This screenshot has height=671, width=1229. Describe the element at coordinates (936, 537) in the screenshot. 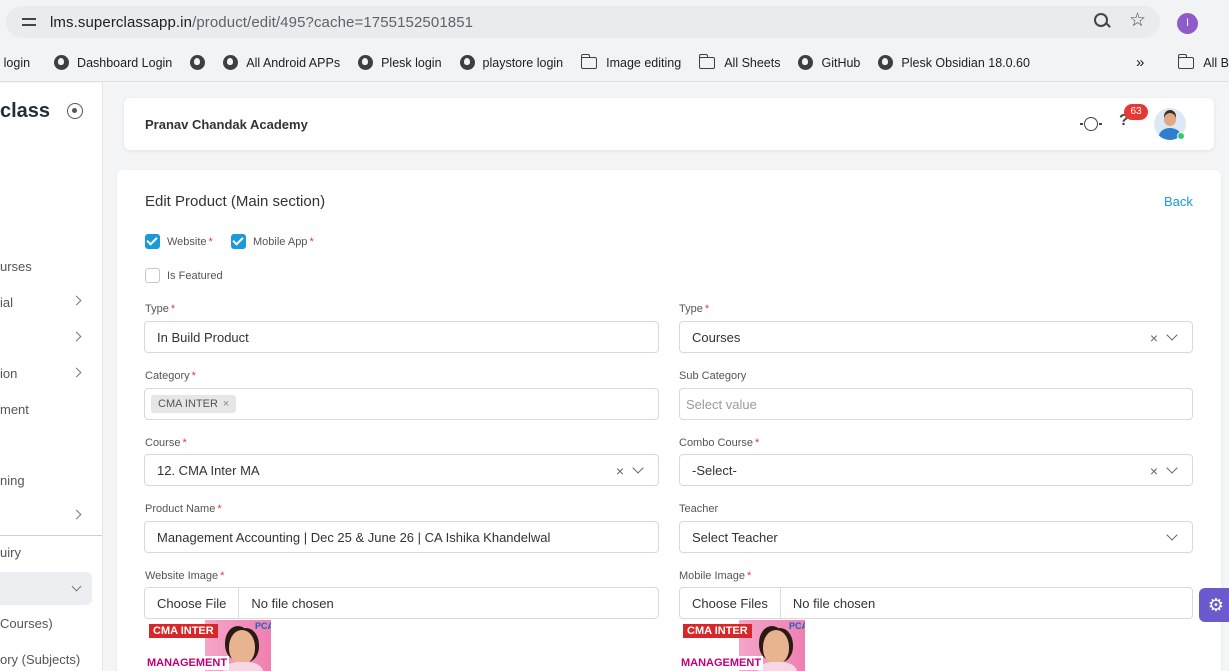

I see `teacher-select: Select Teacher` at that location.